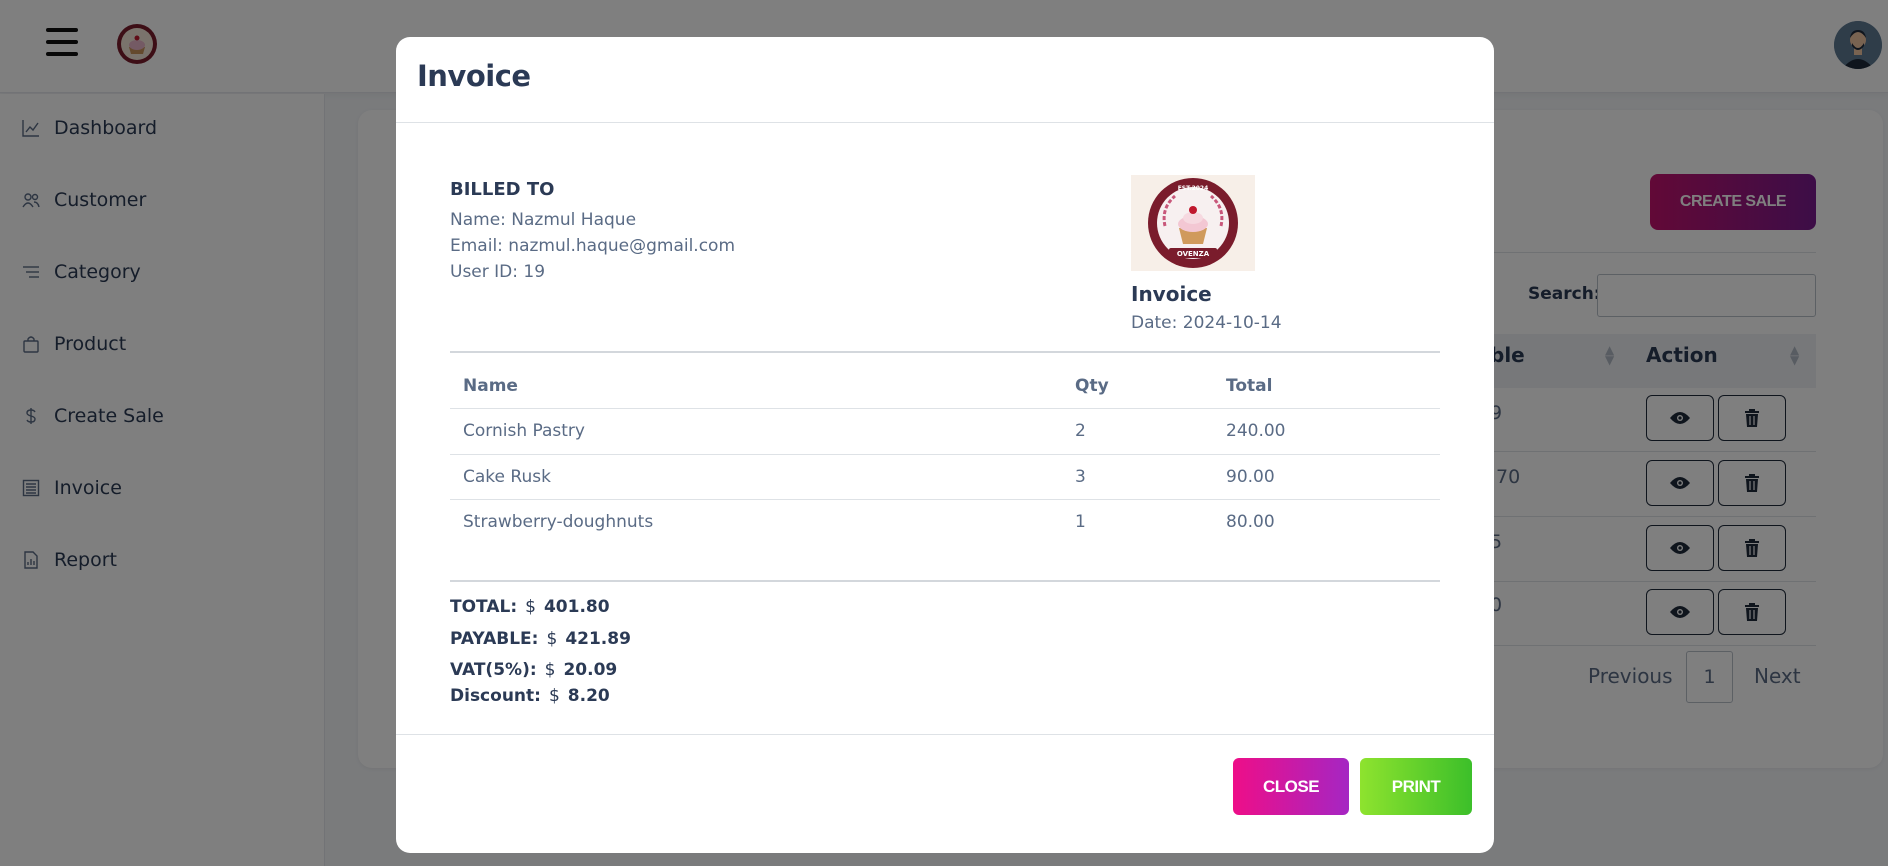 The width and height of the screenshot is (1888, 866). I want to click on summary-discount: Discount: $ 8.20, so click(530, 696).